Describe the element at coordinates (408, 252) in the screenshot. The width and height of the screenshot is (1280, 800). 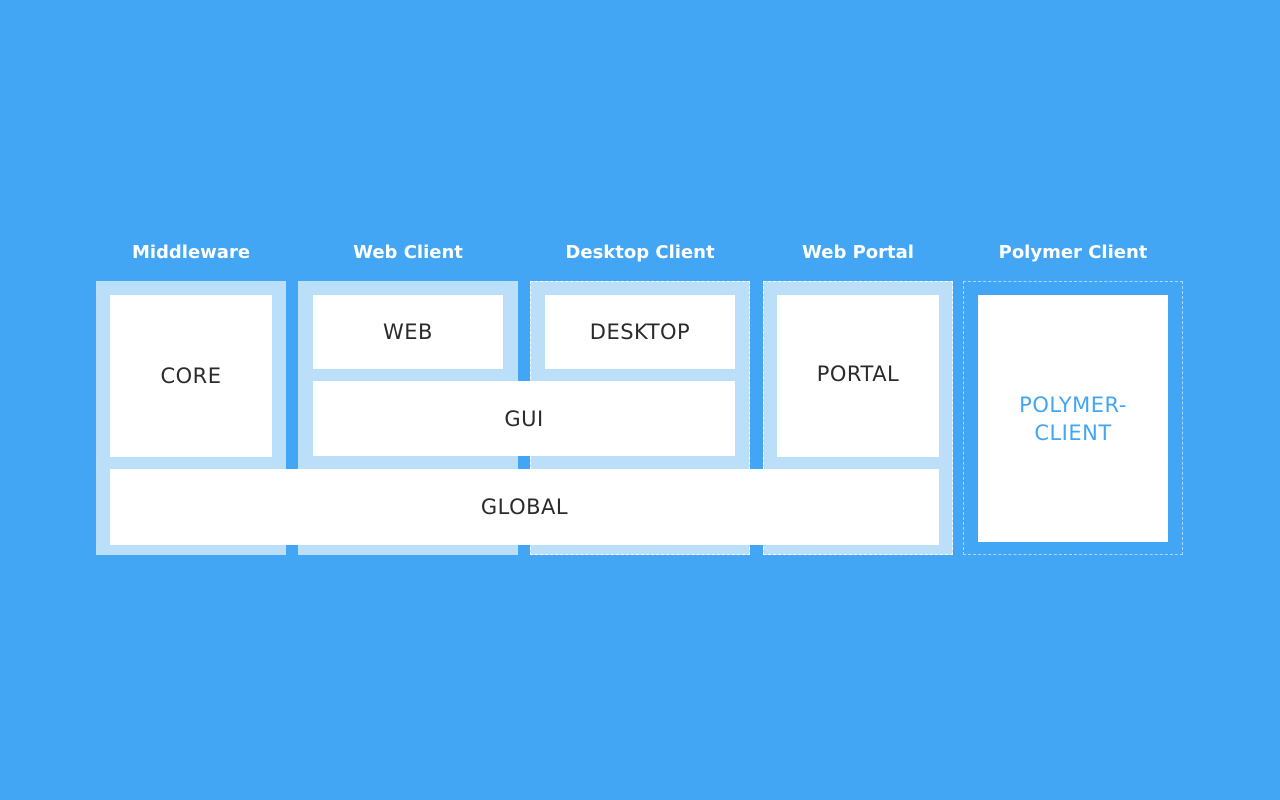
I see `header-web-client: Web Client` at that location.